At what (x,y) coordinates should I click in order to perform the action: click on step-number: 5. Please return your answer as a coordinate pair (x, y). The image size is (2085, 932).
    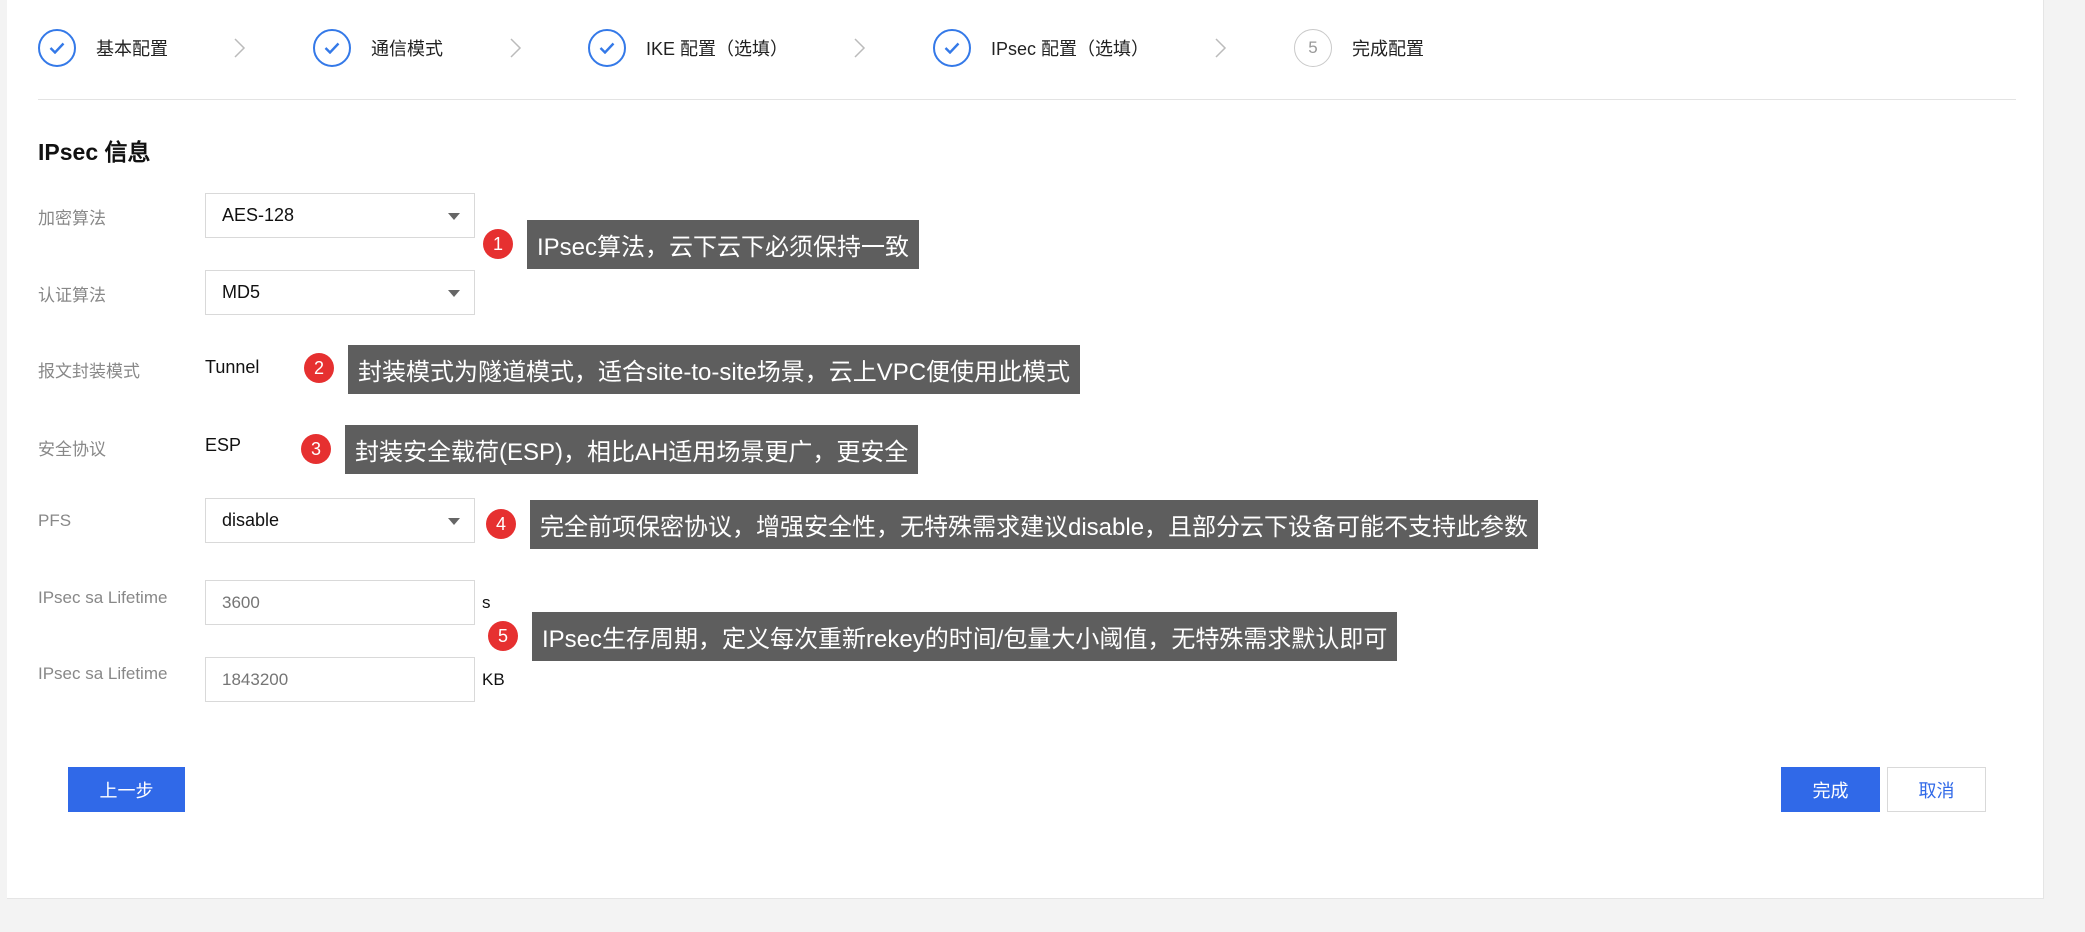
    Looking at the image, I should click on (1313, 48).